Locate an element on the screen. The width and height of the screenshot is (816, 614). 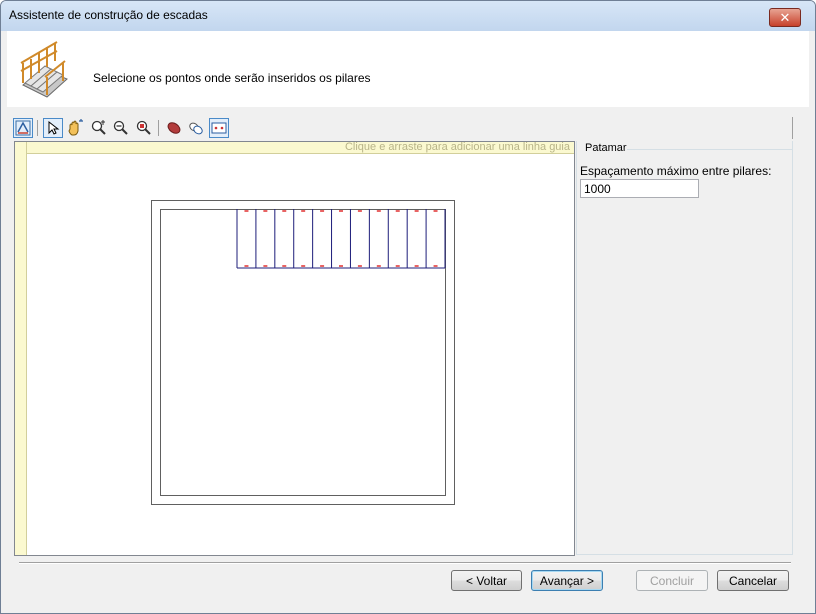
zoom-out-button is located at coordinates (121, 128).